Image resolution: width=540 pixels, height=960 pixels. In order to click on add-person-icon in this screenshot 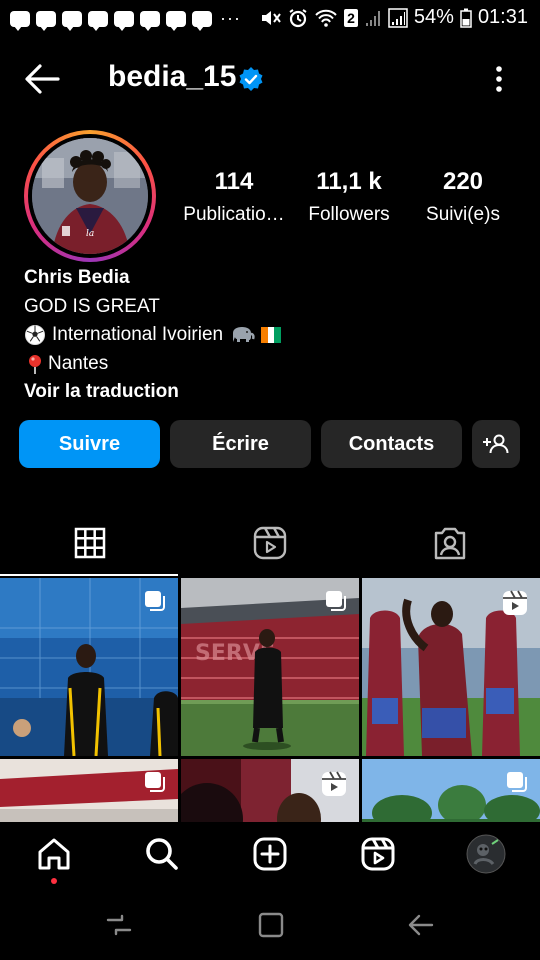, I will do `click(496, 444)`.